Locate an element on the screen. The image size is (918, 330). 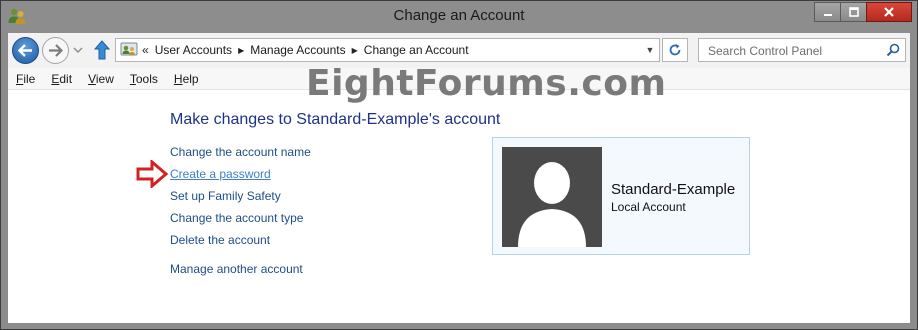
breadcrumb-overflow: « is located at coordinates (145, 50).